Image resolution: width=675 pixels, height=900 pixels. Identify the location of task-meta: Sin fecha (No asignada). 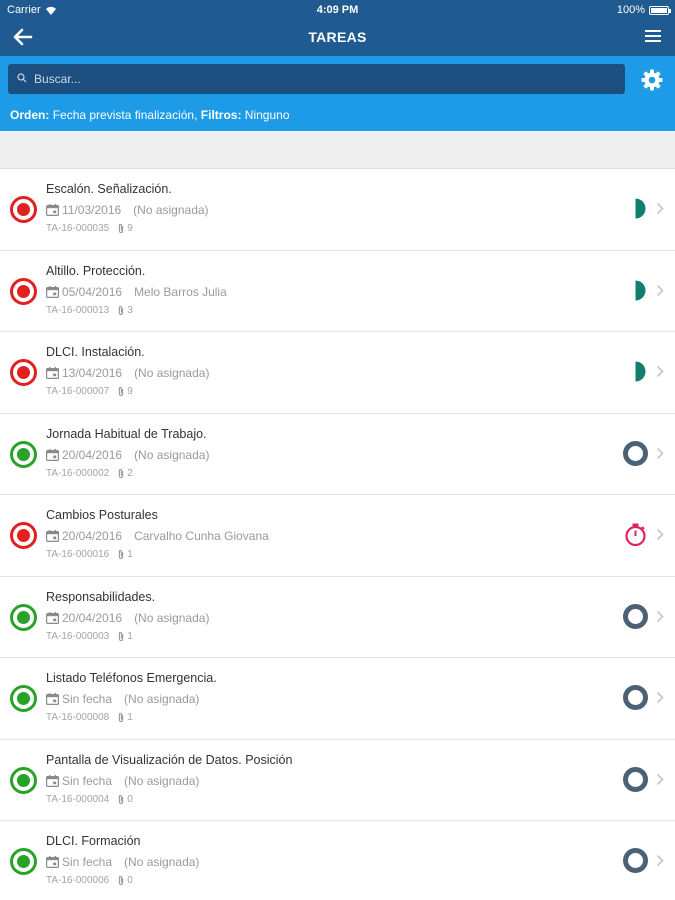
(122, 699).